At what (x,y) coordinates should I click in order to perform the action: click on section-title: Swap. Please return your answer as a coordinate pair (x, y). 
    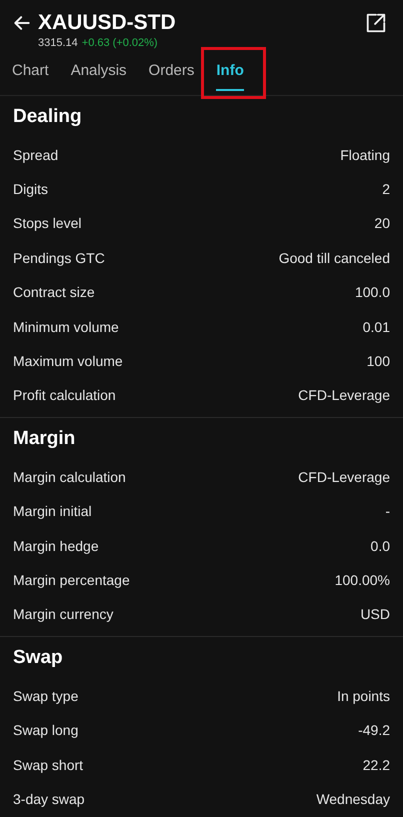
    Looking at the image, I should click on (38, 658).